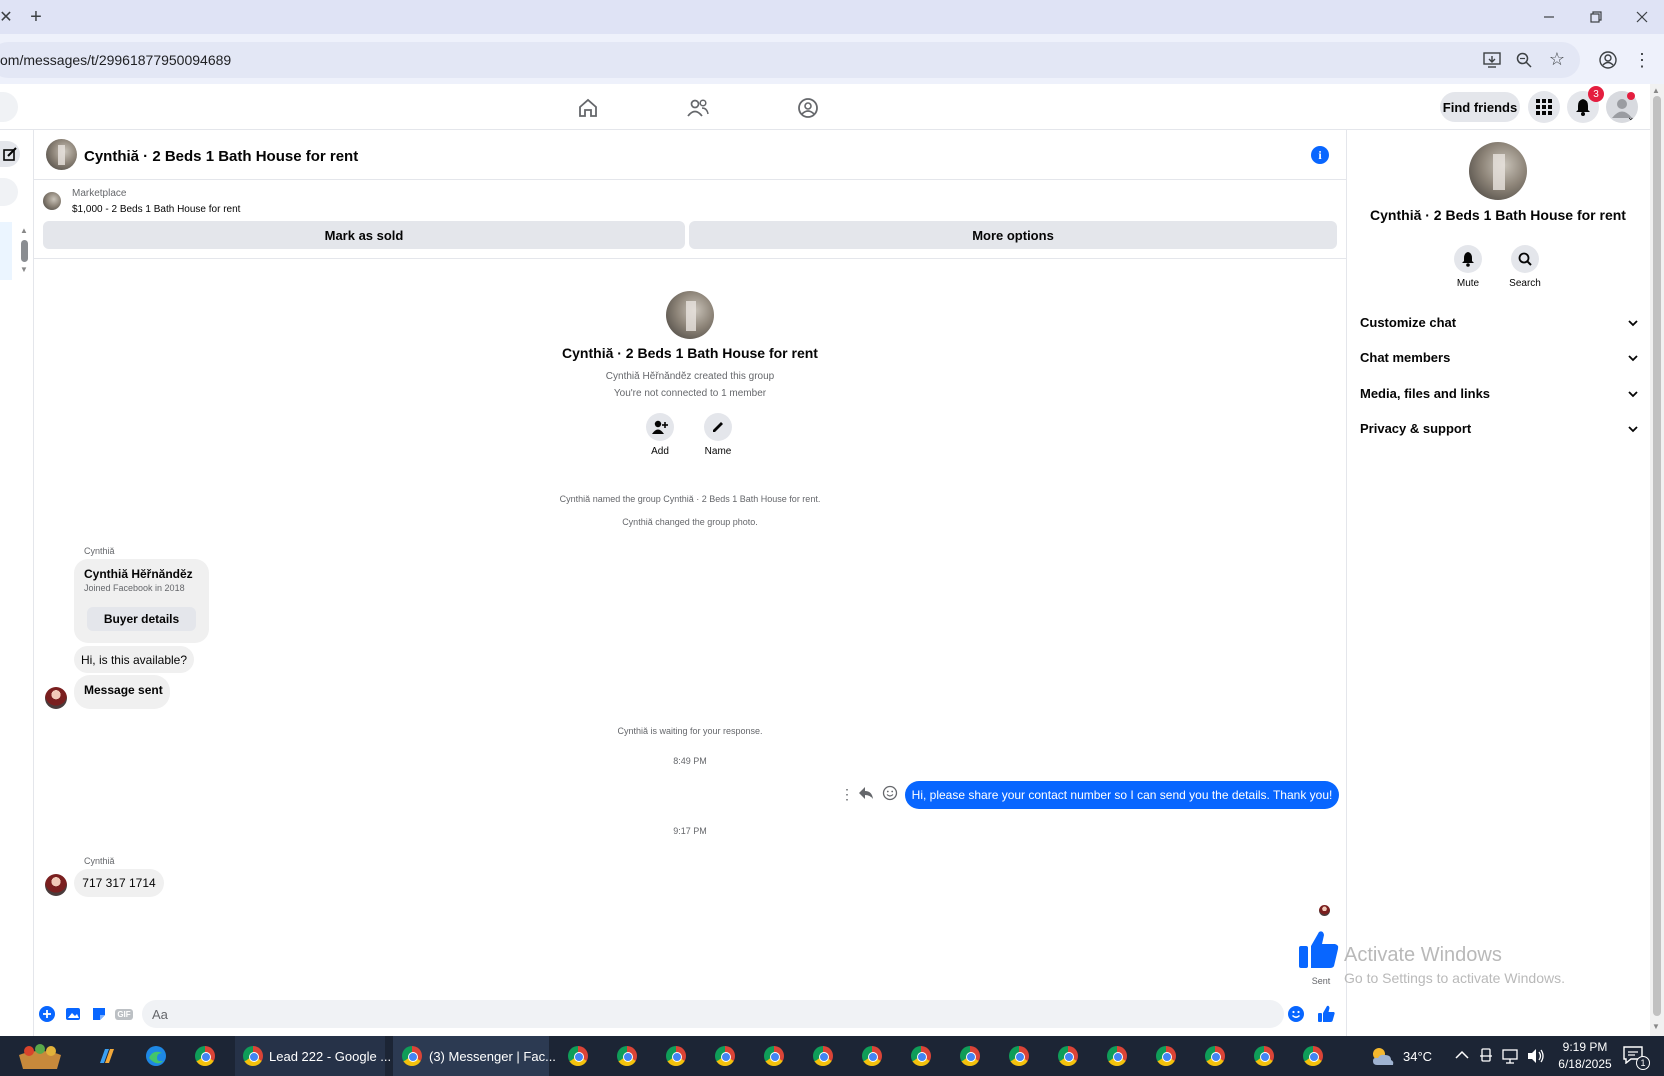 This screenshot has width=1664, height=1076. I want to click on browser-menu-icon: ⋮, so click(1642, 60).